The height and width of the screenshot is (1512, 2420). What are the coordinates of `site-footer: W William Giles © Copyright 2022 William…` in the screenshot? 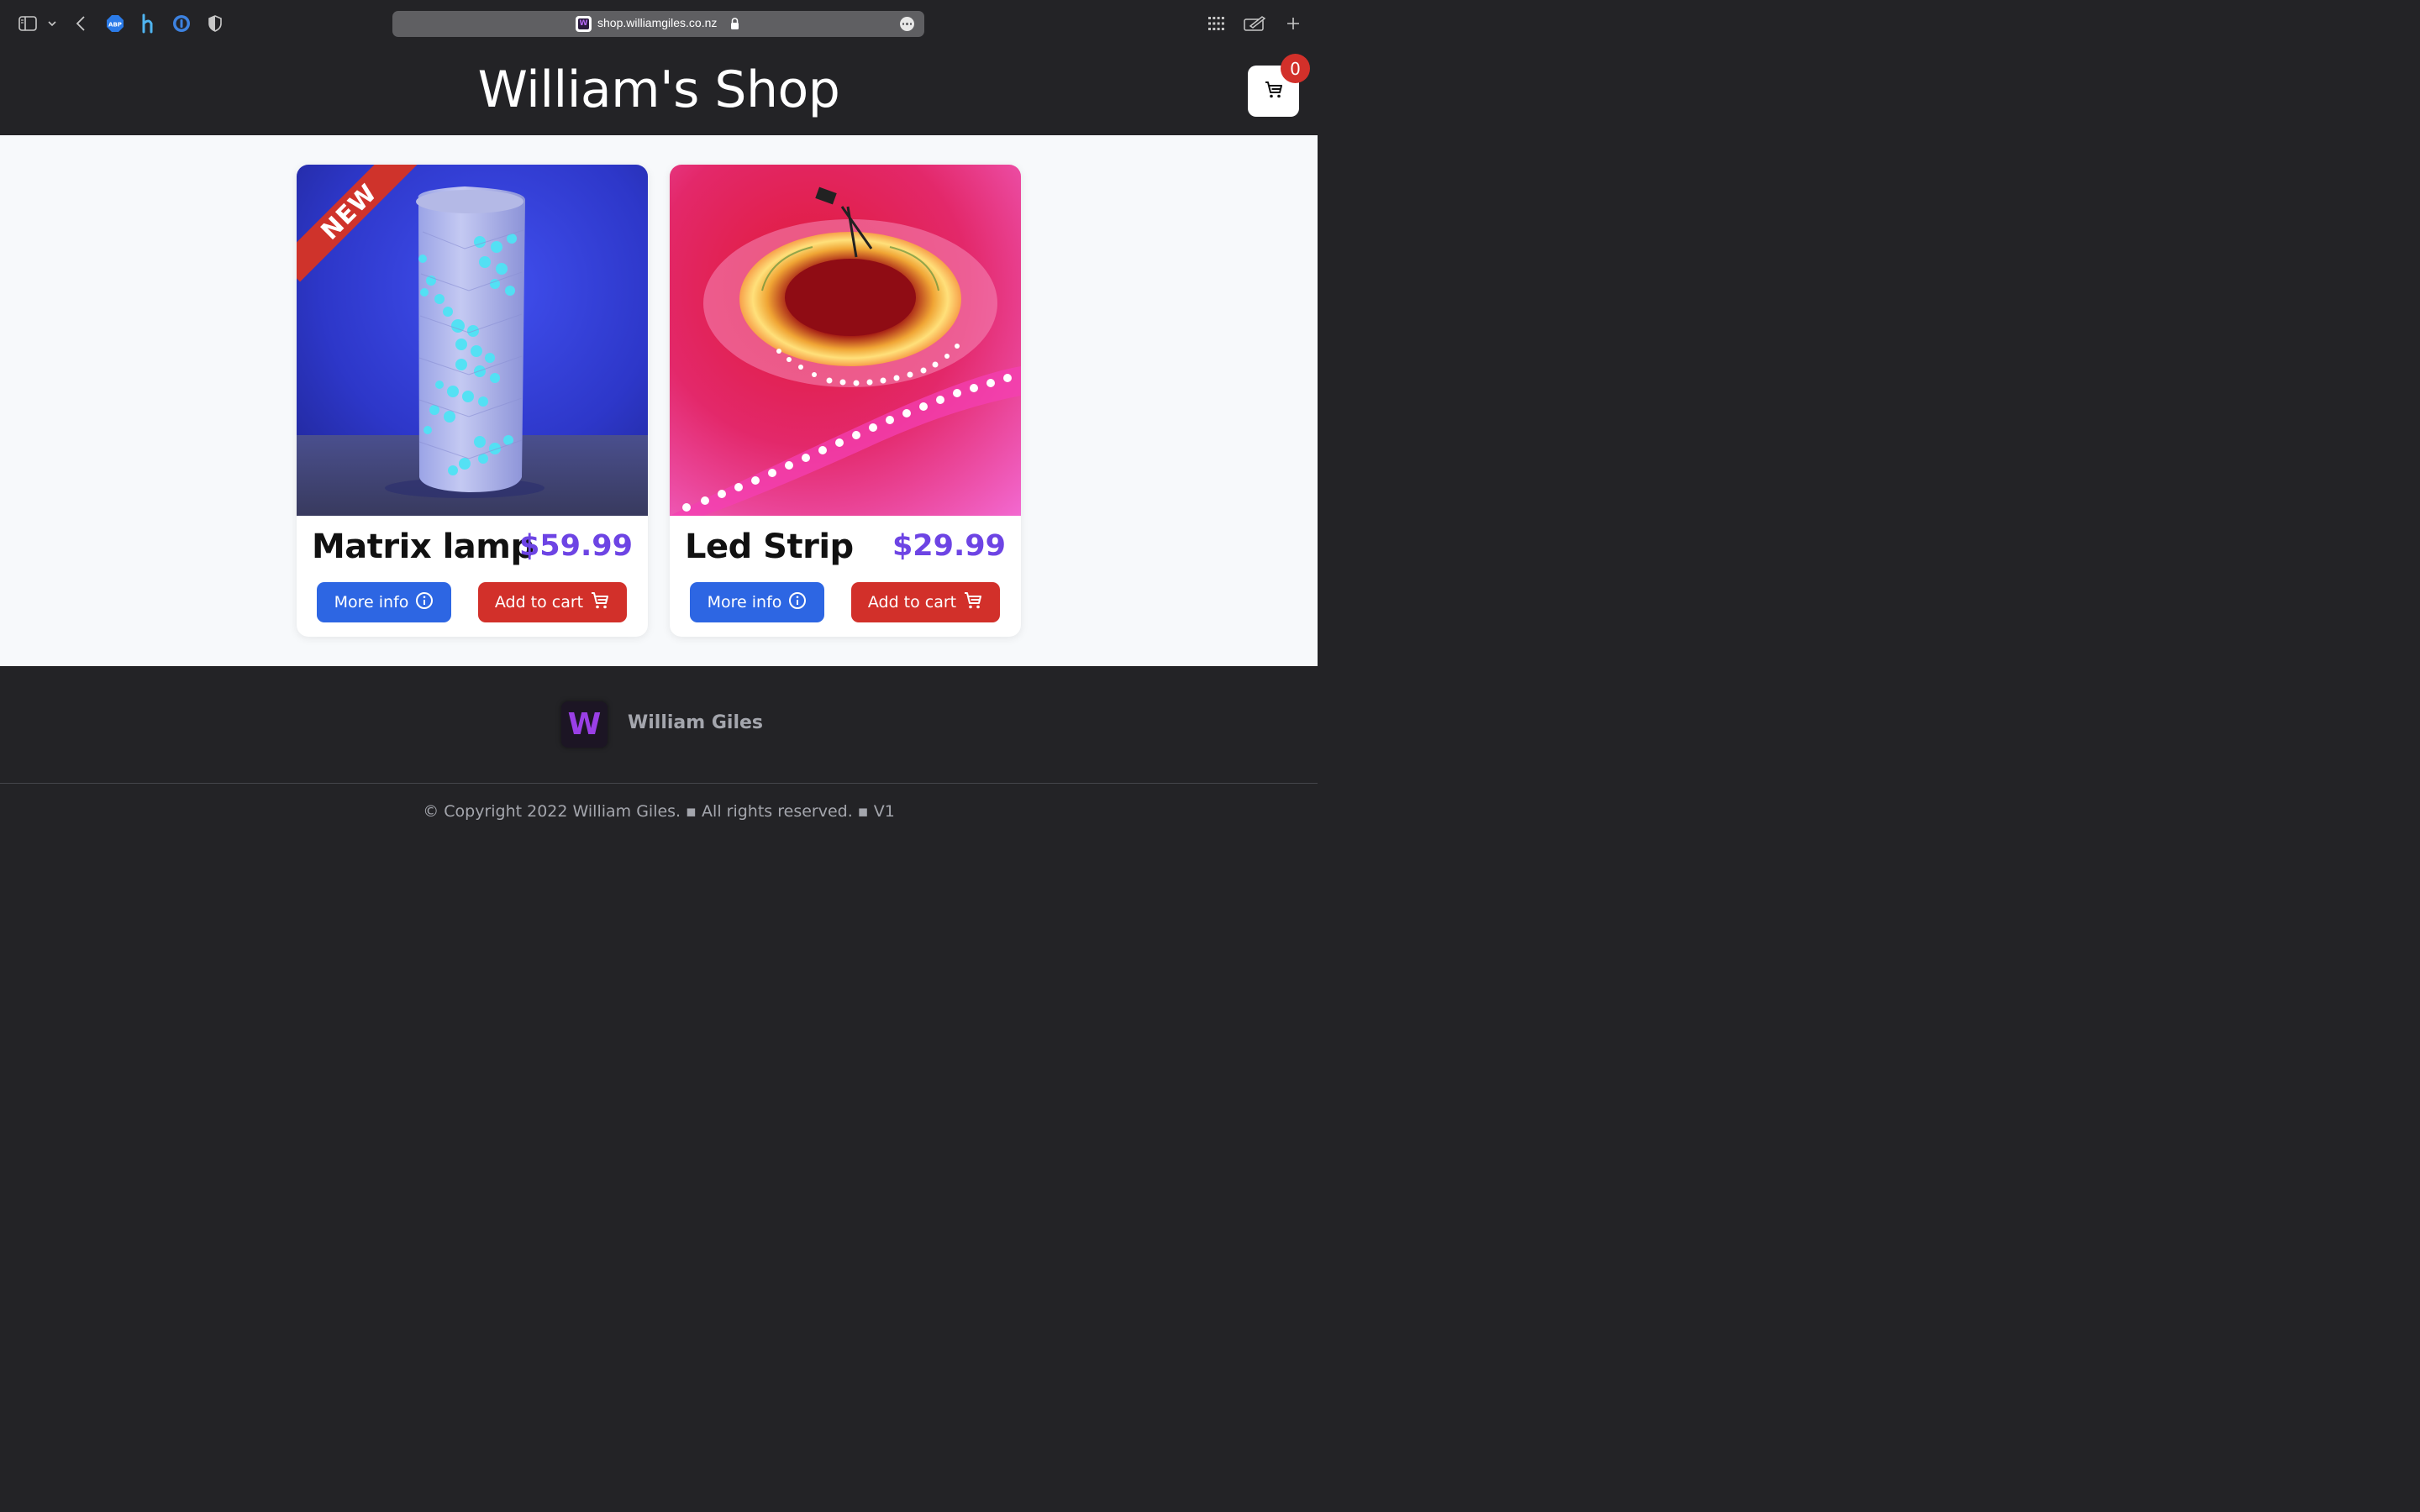 It's located at (659, 744).